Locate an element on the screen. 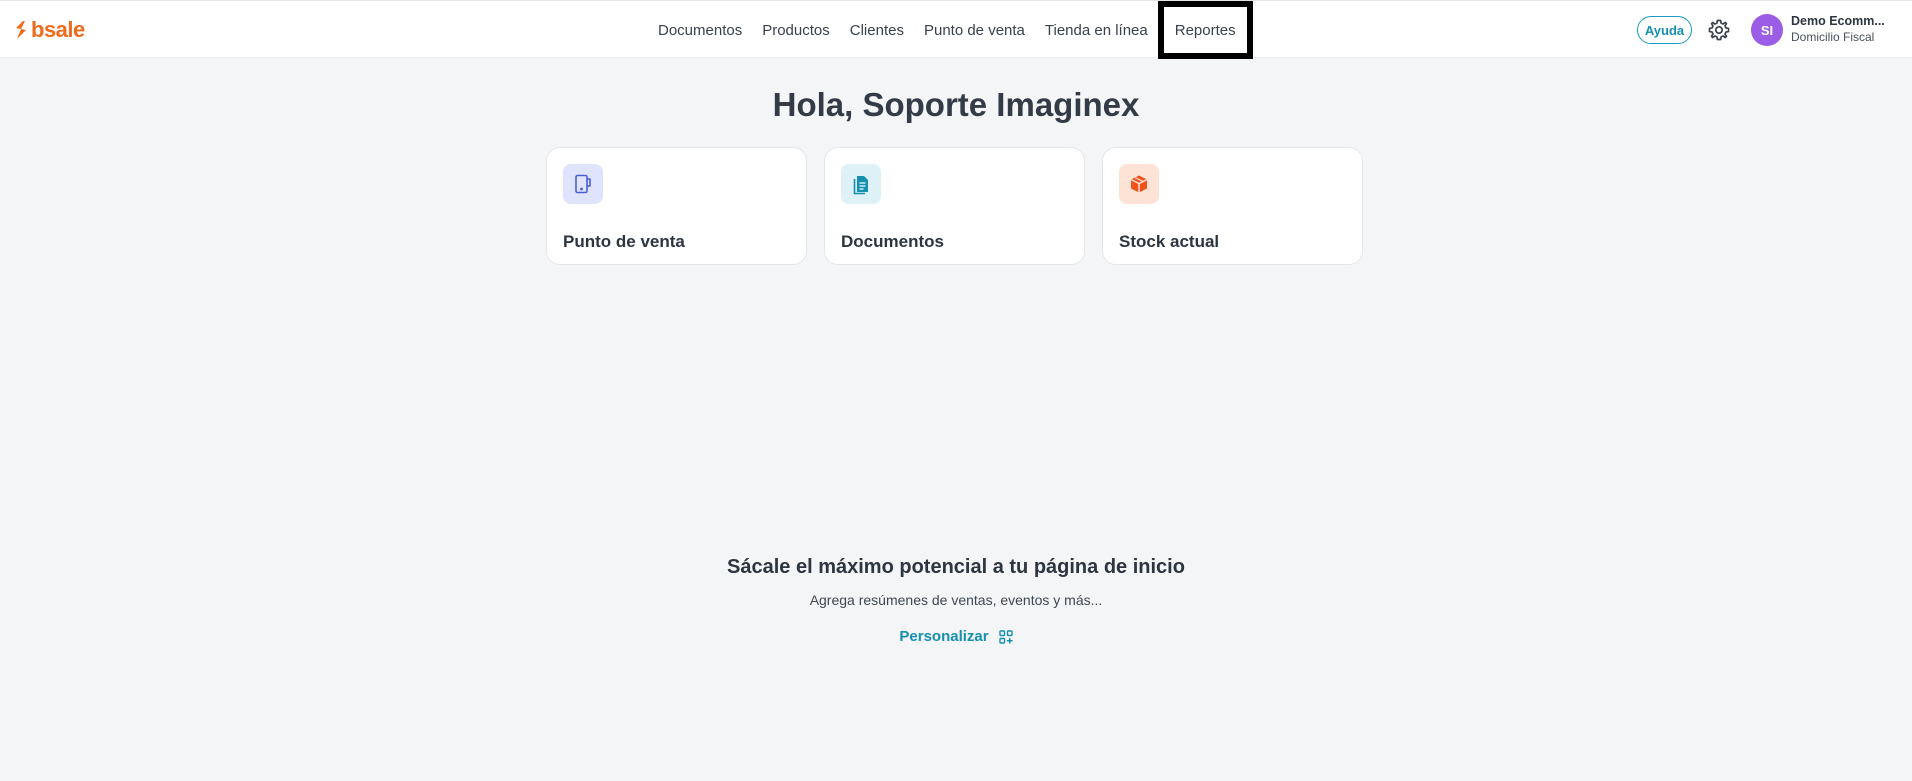 The width and height of the screenshot is (1912, 781). document-icon is located at coordinates (861, 184).